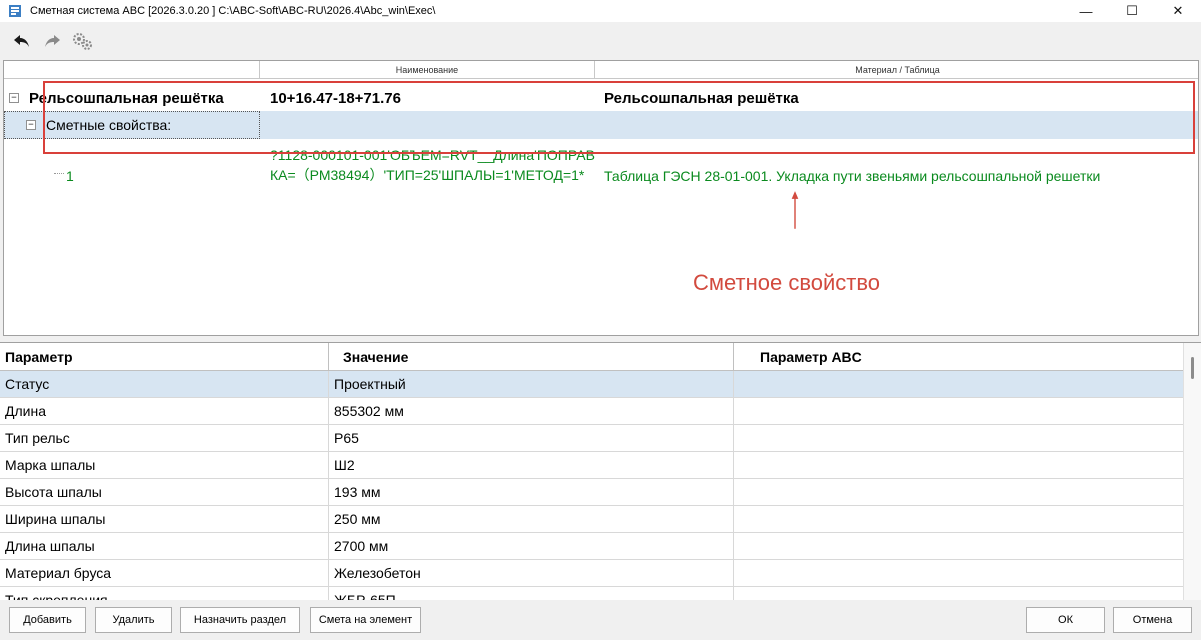  I want to click on collapse-root-icon: −, so click(14, 98).